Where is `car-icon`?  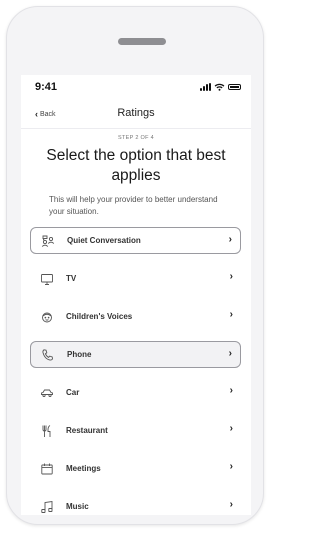 car-icon is located at coordinates (47, 393).